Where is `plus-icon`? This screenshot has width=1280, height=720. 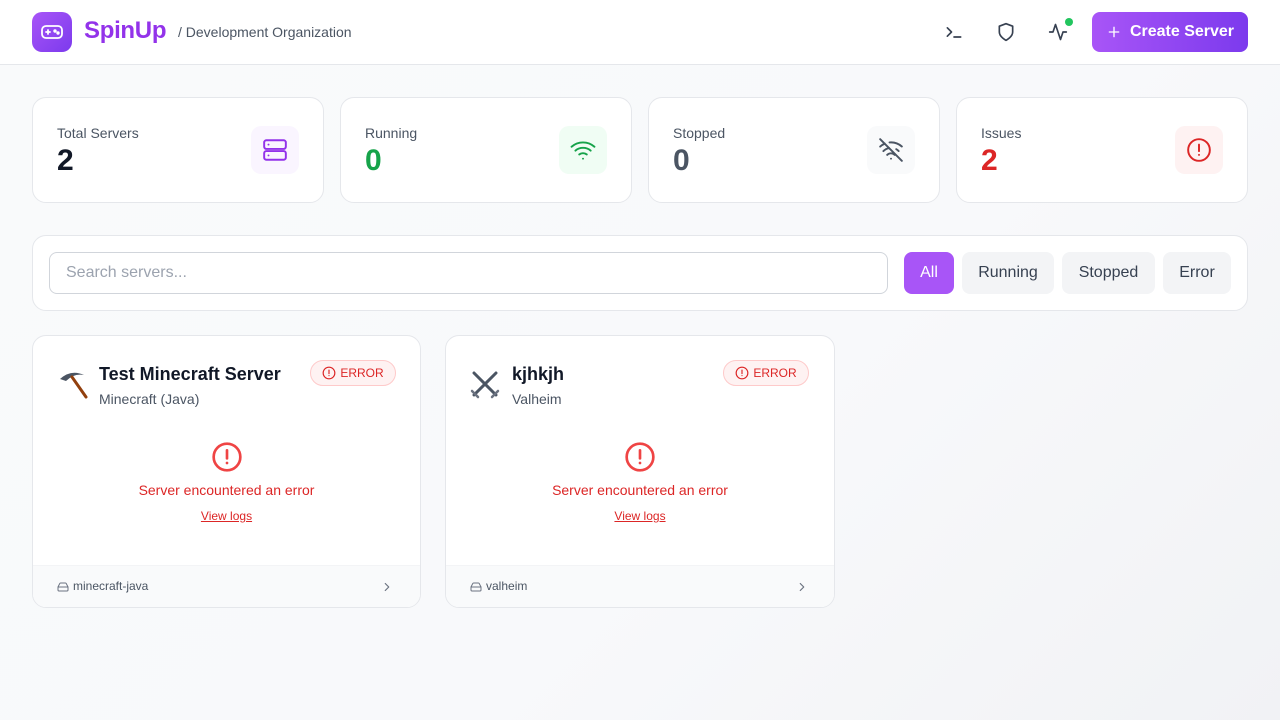 plus-icon is located at coordinates (1114, 32).